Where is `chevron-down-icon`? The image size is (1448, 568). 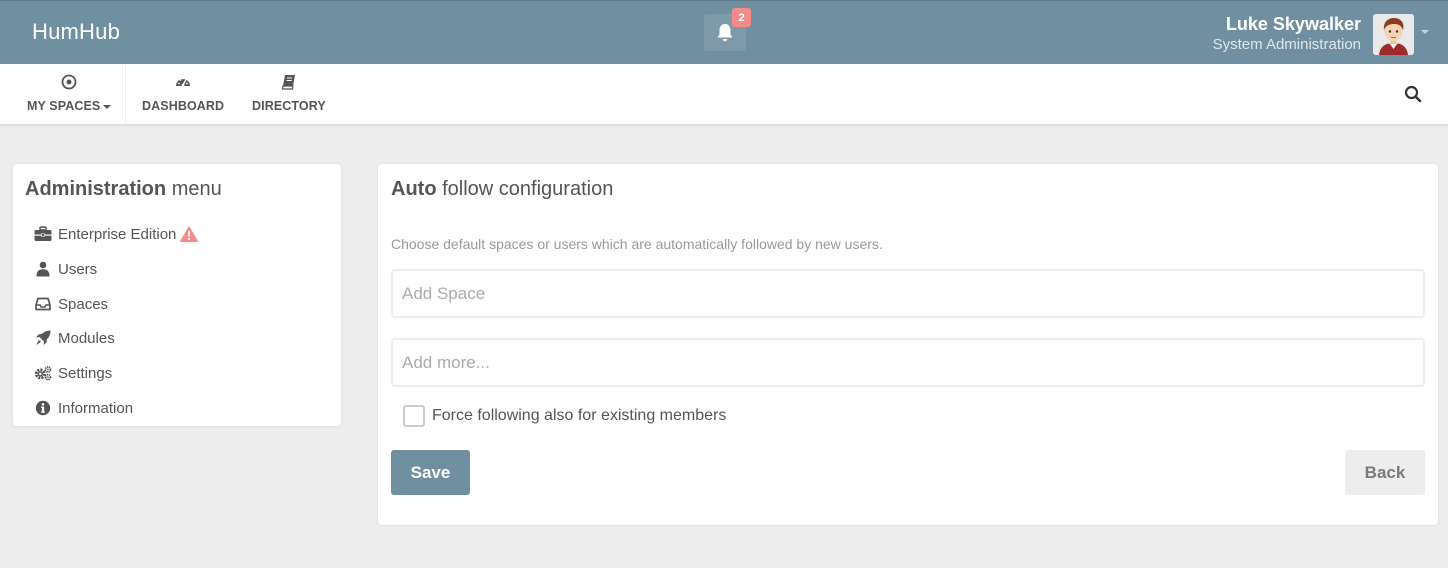
chevron-down-icon is located at coordinates (107, 106).